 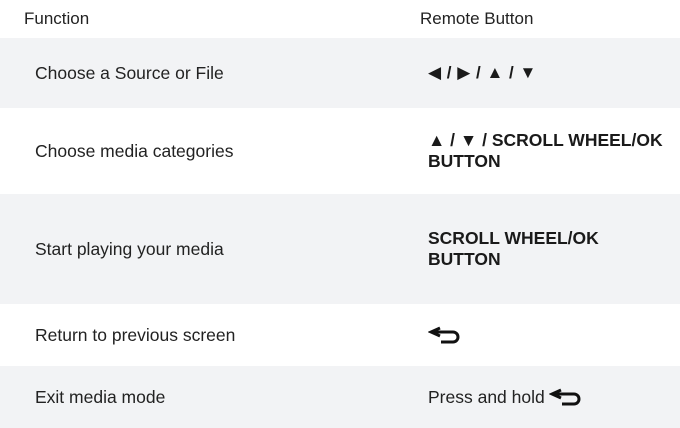 I want to click on table-header: Function Remote Button, so click(x=340, y=19).